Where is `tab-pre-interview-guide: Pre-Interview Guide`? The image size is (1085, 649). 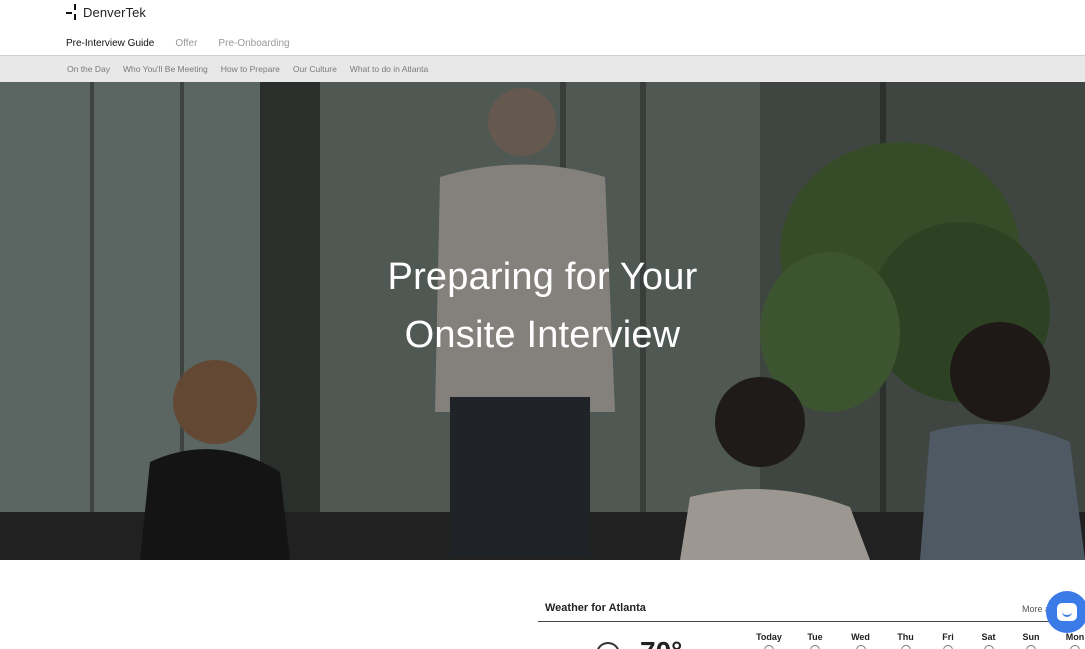
tab-pre-interview-guide: Pre-Interview Guide is located at coordinates (110, 43).